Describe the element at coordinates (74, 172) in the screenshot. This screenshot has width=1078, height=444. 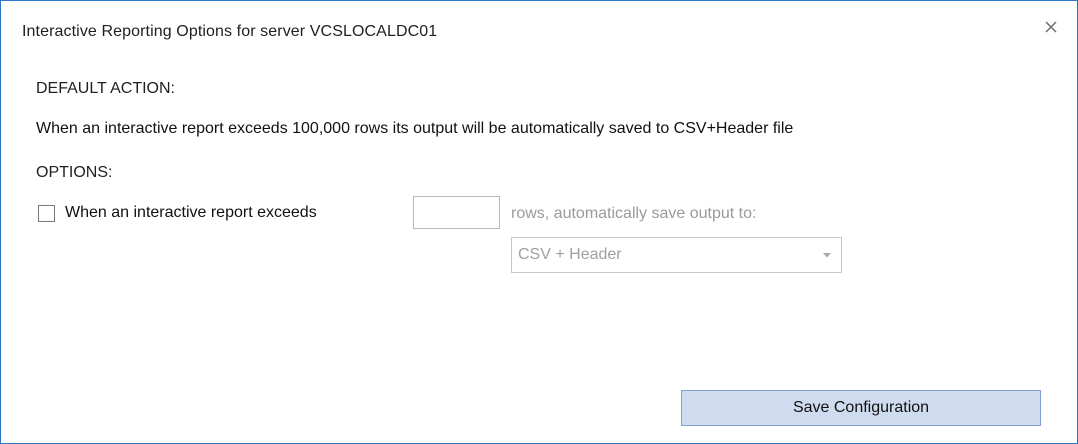
I see `options-heading: OPTIONS:` at that location.